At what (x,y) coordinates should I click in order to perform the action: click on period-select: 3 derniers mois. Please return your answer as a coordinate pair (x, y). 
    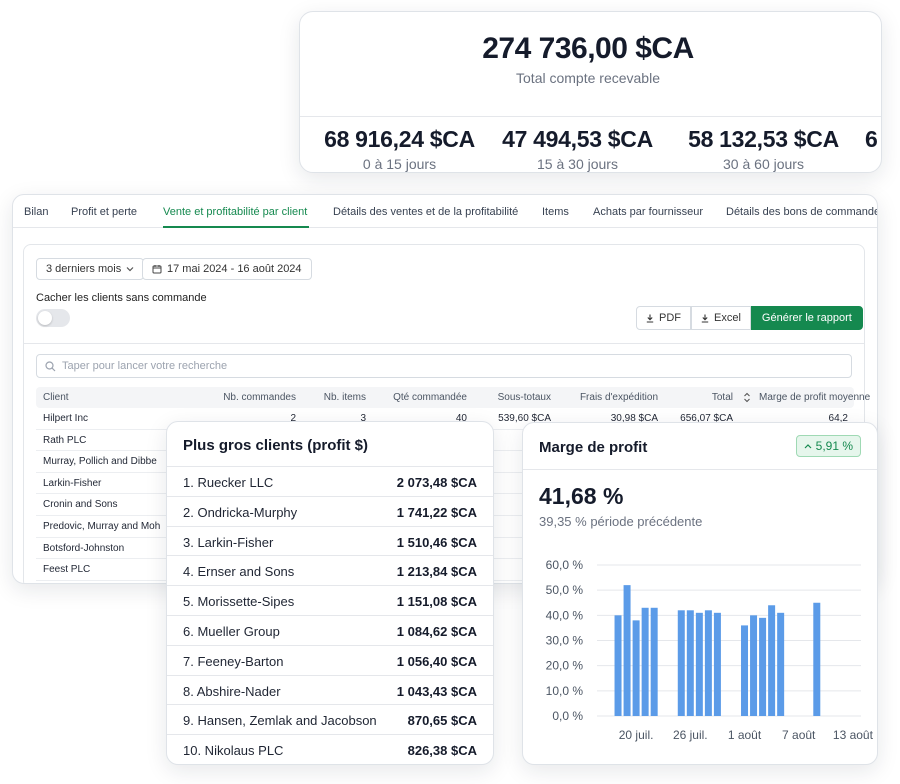
    Looking at the image, I should click on (90, 269).